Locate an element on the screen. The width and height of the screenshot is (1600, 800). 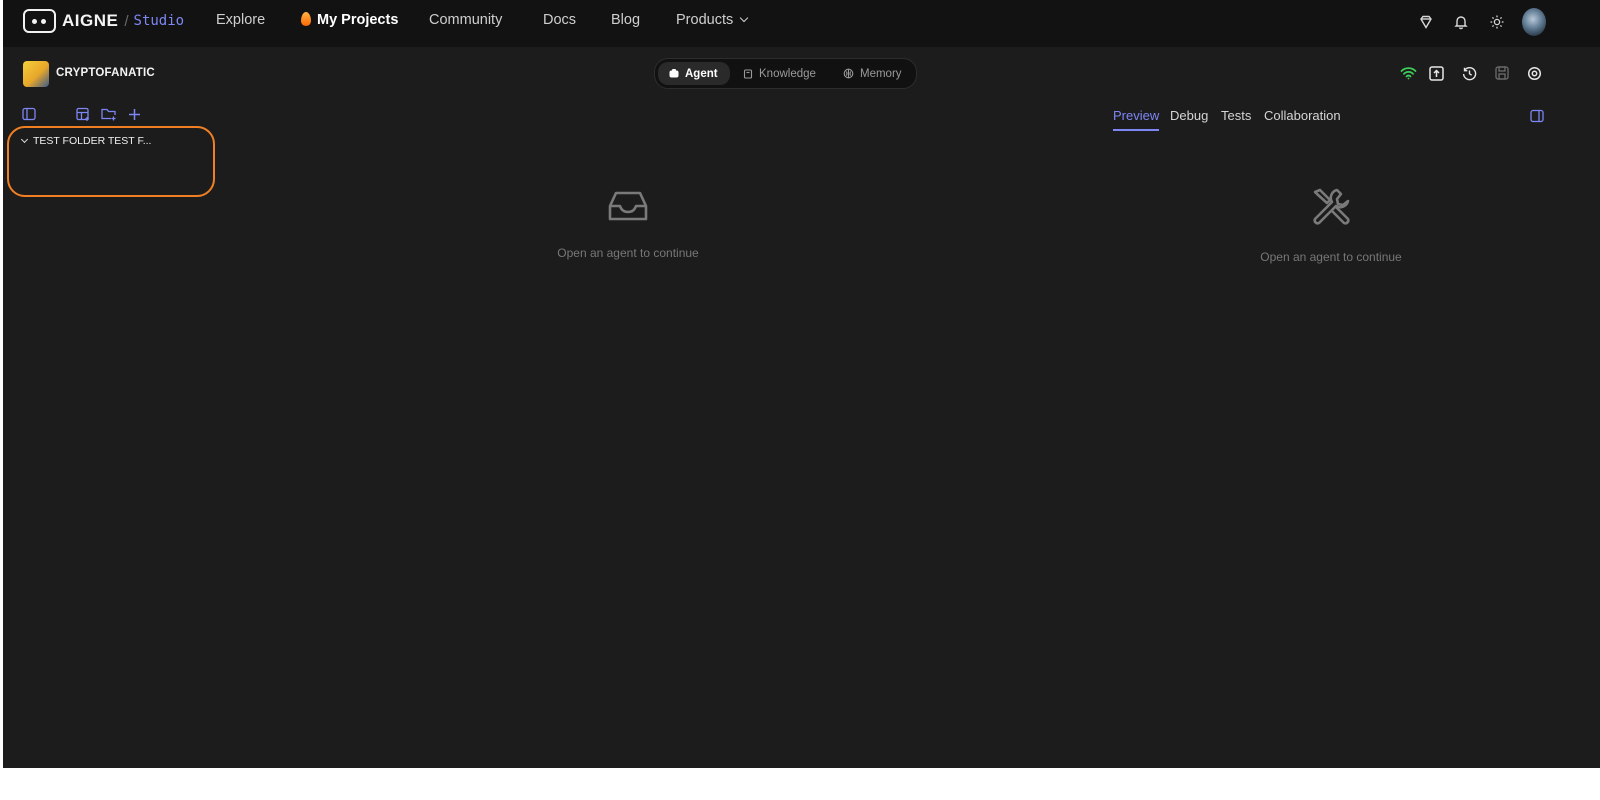
nav-blog: Blog is located at coordinates (625, 20).